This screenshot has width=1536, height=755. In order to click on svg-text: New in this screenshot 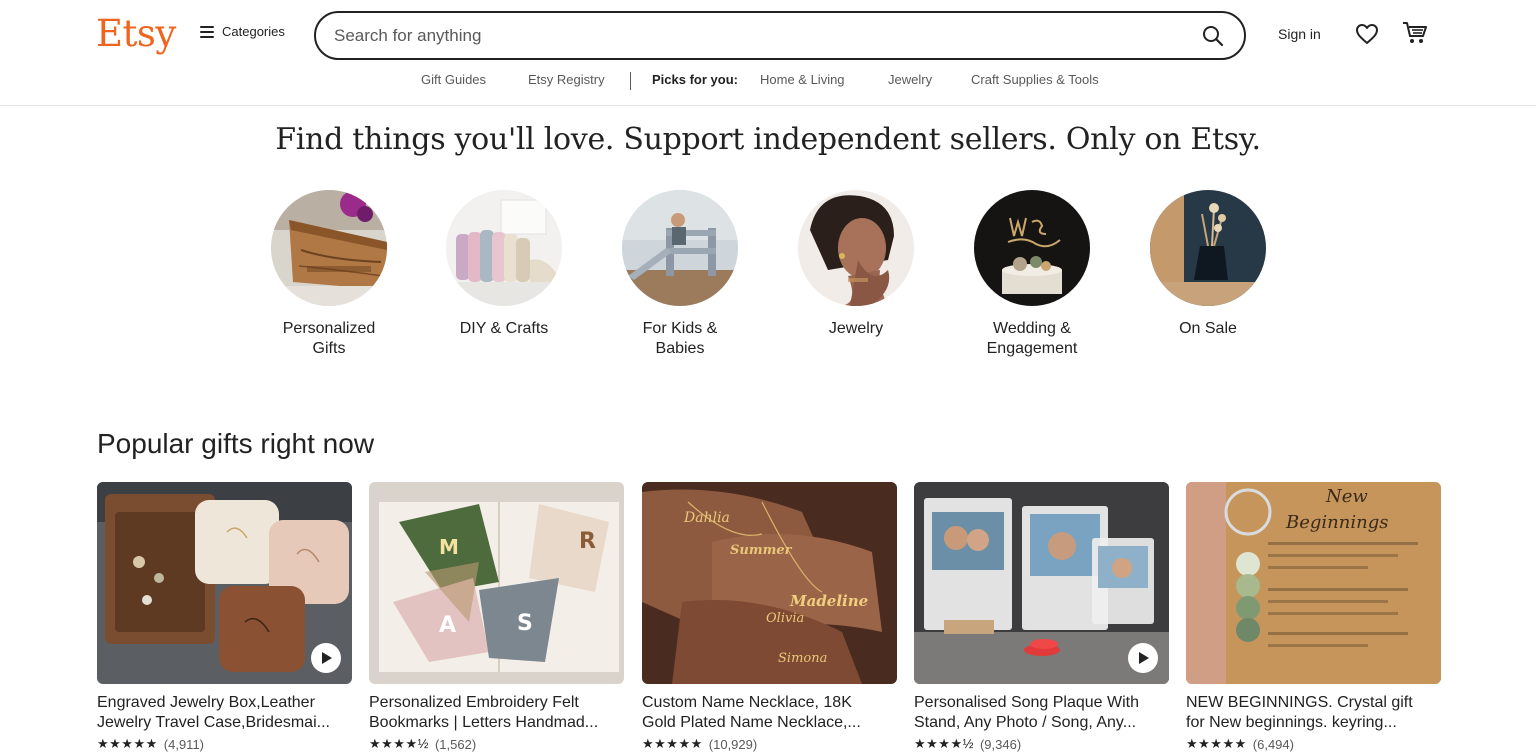, I will do `click(1346, 496)`.